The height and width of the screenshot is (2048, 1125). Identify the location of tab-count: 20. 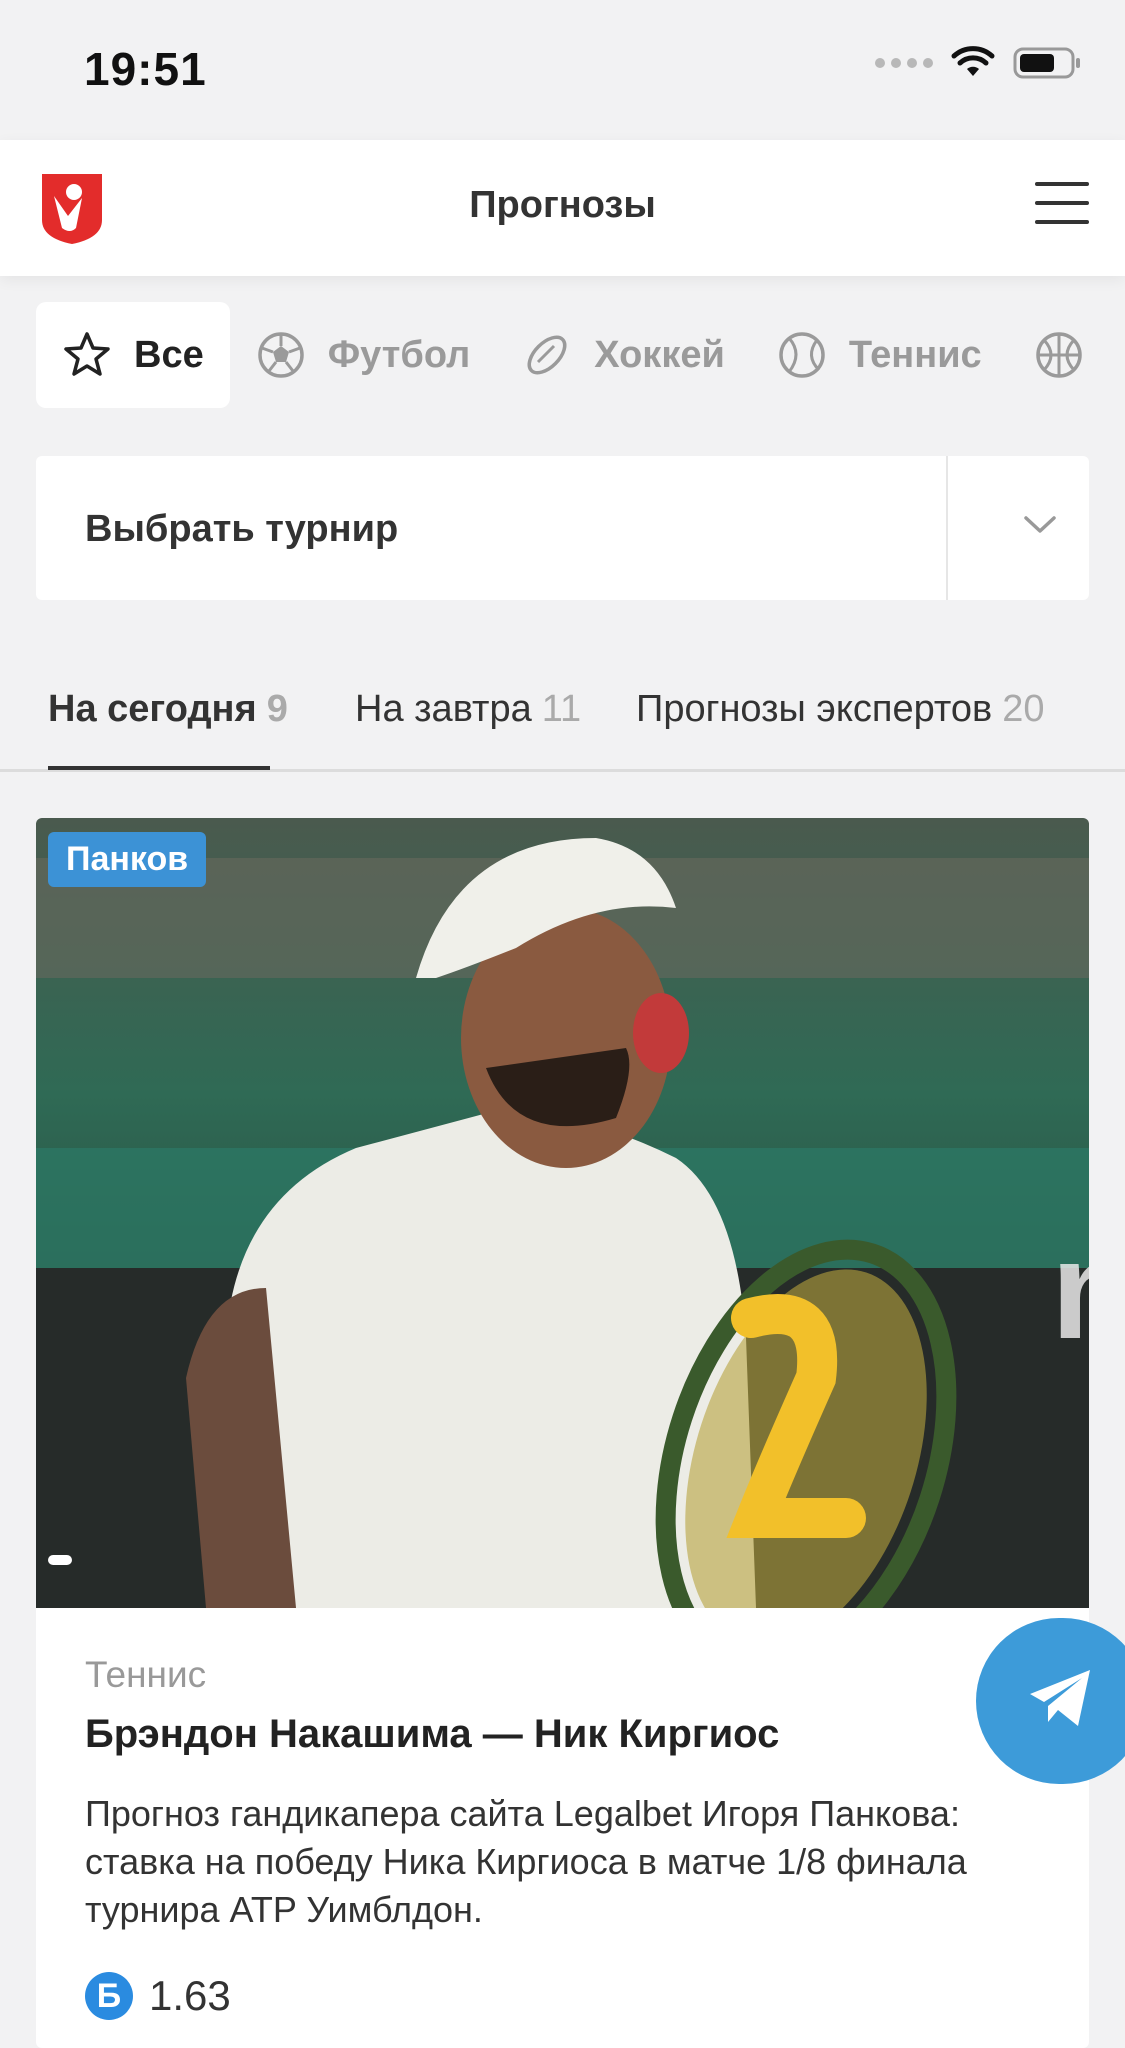
(1023, 709).